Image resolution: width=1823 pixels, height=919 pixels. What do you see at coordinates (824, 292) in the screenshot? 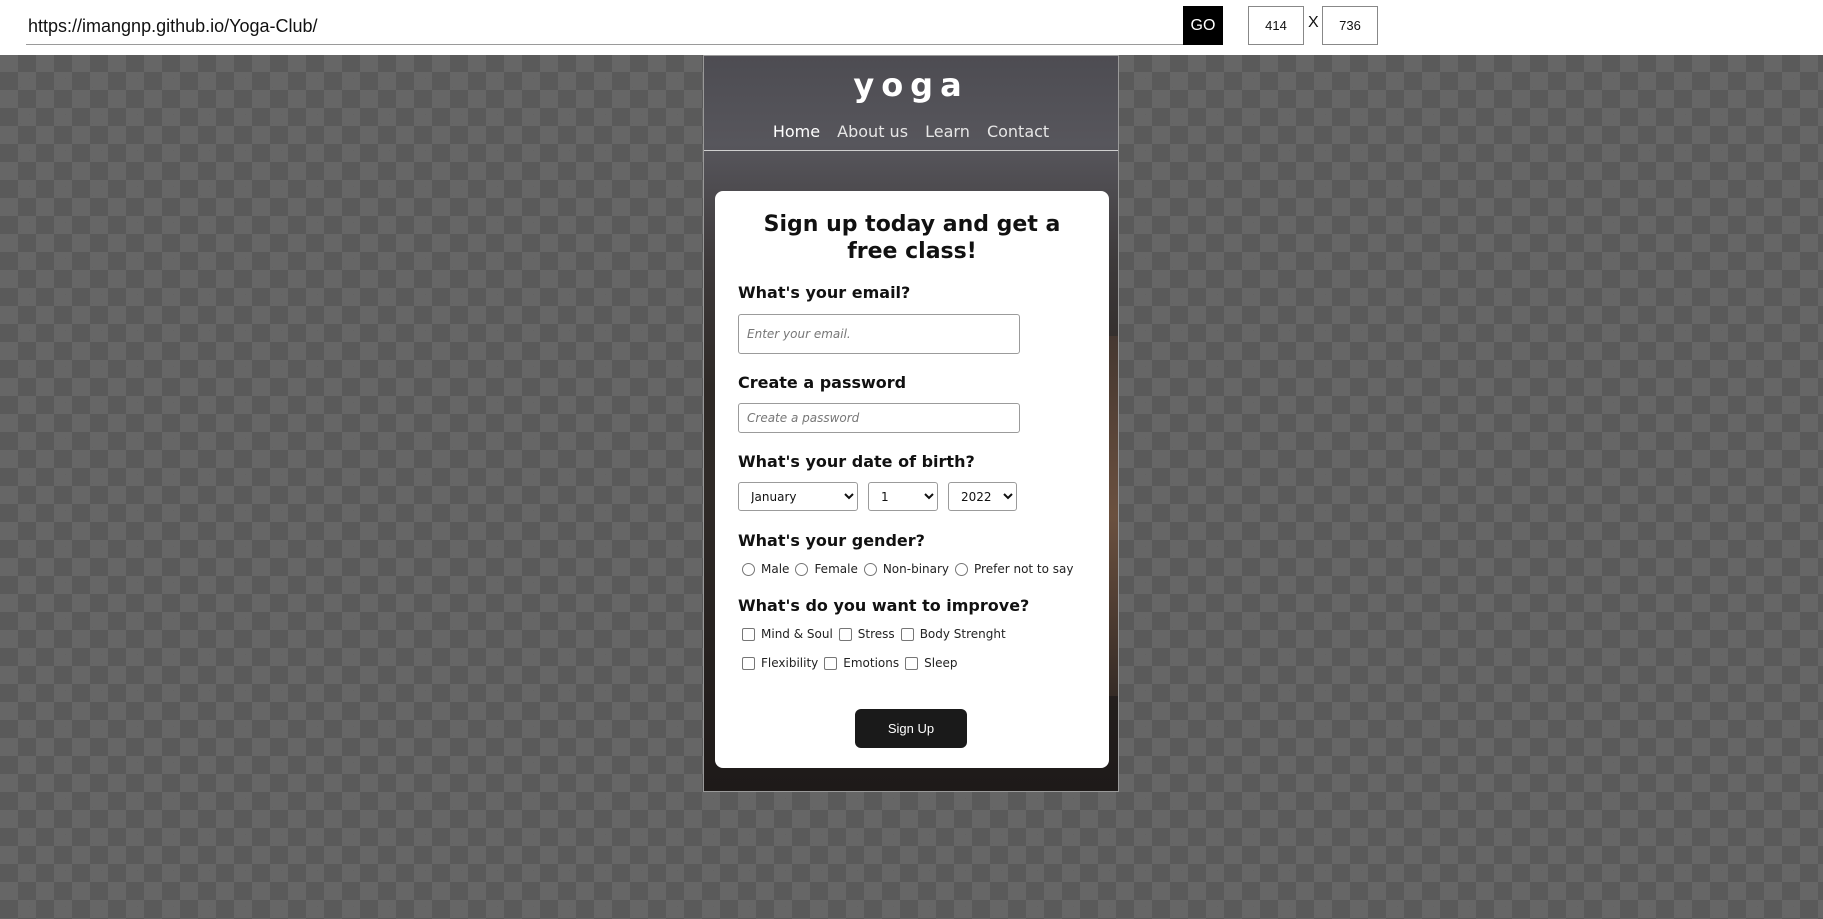
I see `email-label: What's your email?` at bounding box center [824, 292].